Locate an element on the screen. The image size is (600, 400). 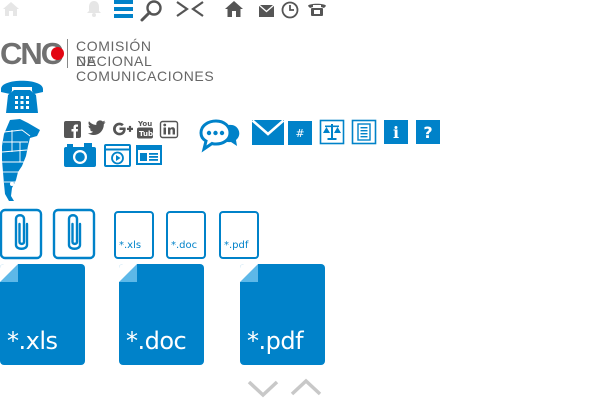
doc-file-label: *.doc is located at coordinates (184, 245).